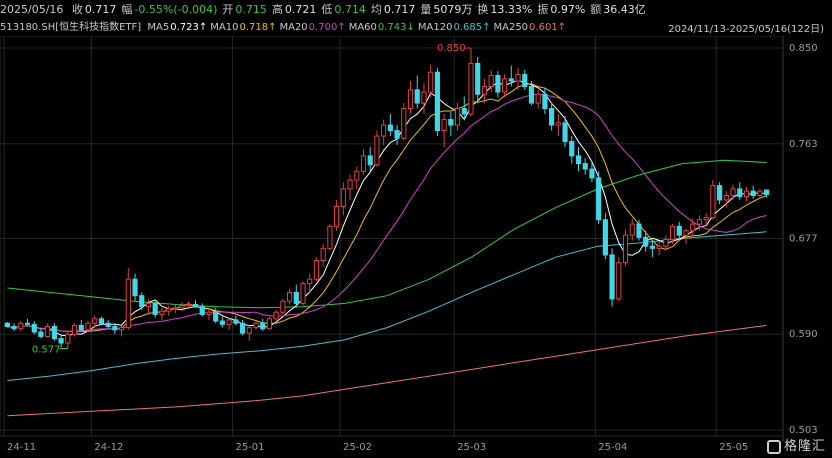  What do you see at coordinates (350, 9) in the screenshot?
I see `quote-value: 0.714` at bounding box center [350, 9].